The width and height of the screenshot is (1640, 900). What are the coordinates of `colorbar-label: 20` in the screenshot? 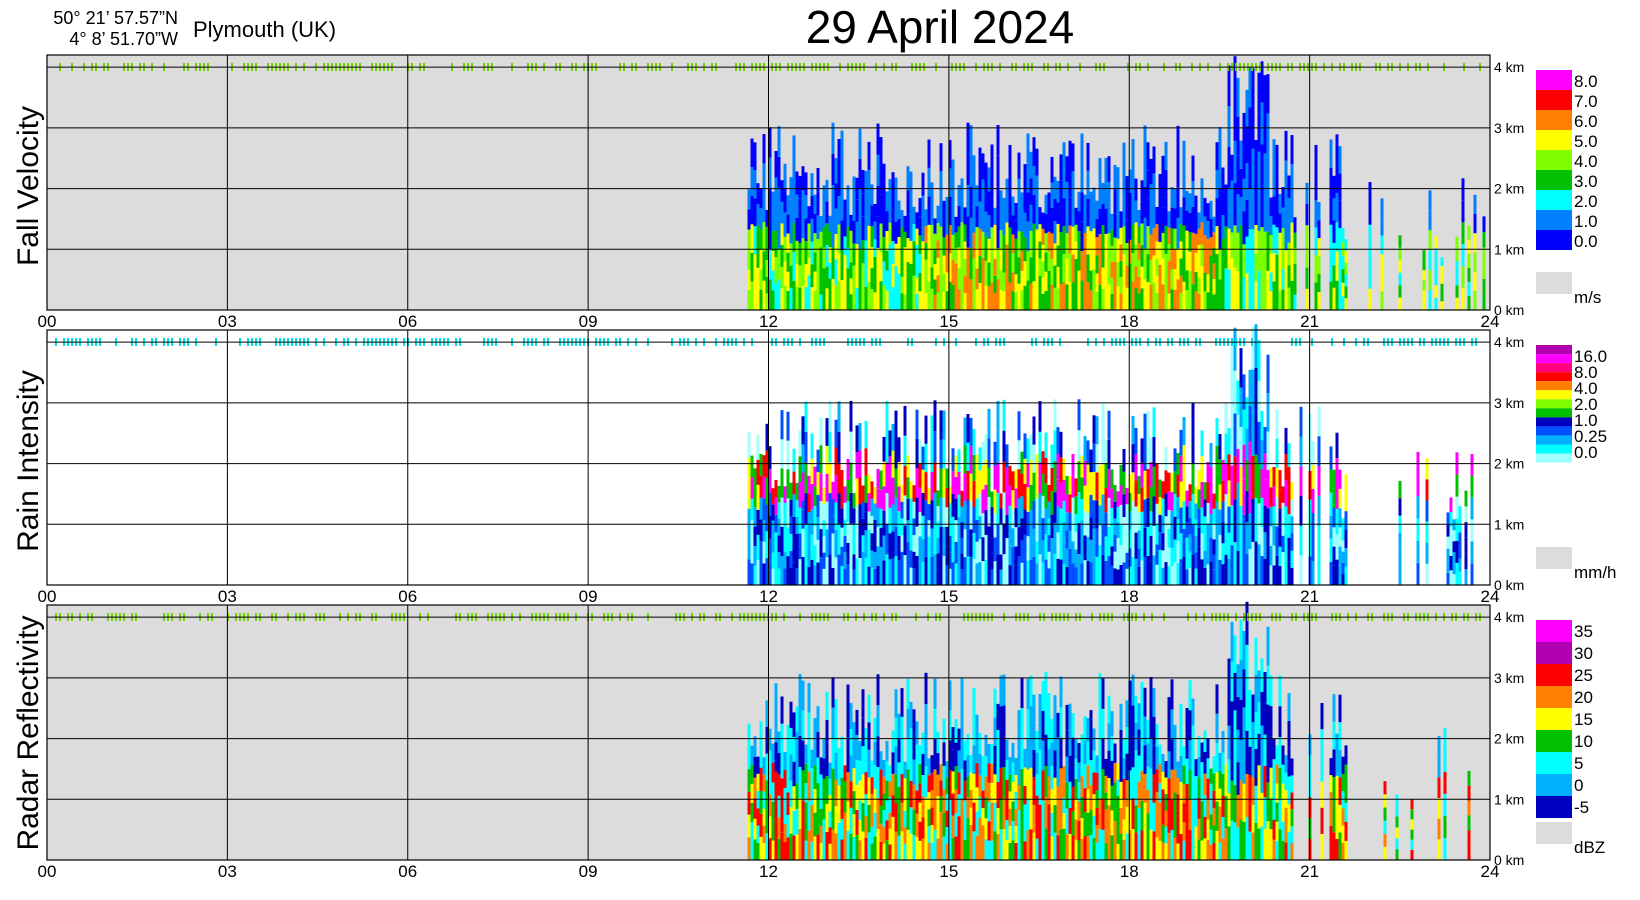 It's located at (1583, 697).